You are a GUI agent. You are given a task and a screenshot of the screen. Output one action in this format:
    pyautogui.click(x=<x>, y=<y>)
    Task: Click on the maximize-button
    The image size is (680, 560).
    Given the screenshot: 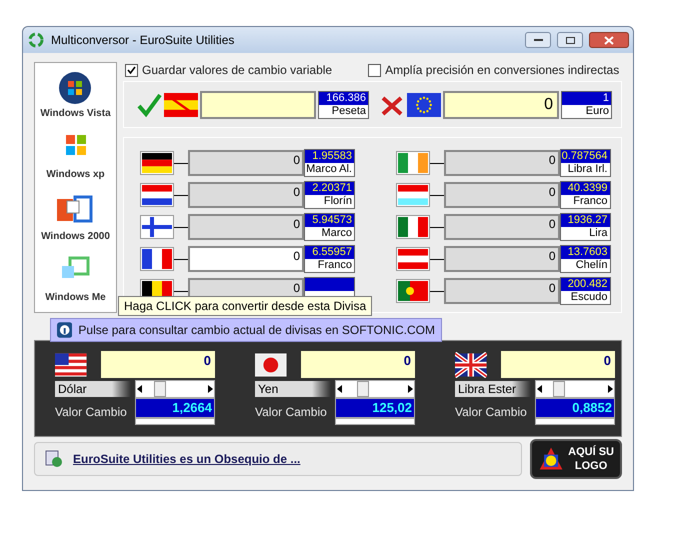 What is the action you would take?
    pyautogui.click(x=570, y=40)
    